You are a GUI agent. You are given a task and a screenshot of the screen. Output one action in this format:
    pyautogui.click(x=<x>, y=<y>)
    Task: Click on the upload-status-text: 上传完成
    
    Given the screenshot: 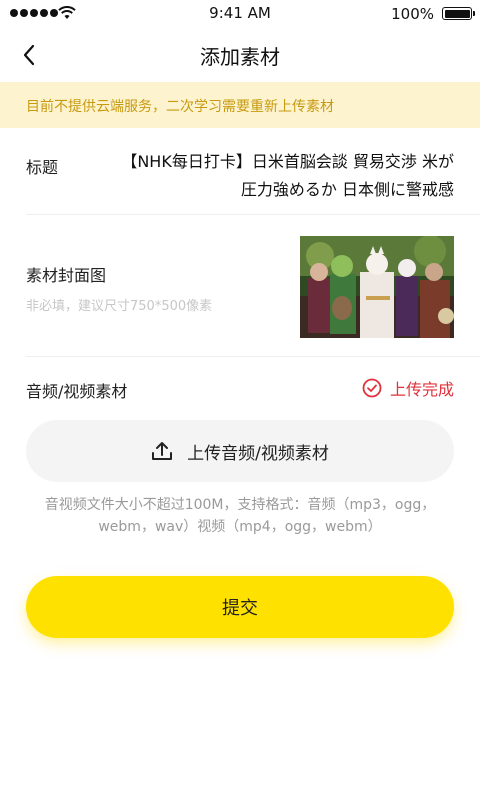 What is the action you would take?
    pyautogui.click(x=421, y=389)
    